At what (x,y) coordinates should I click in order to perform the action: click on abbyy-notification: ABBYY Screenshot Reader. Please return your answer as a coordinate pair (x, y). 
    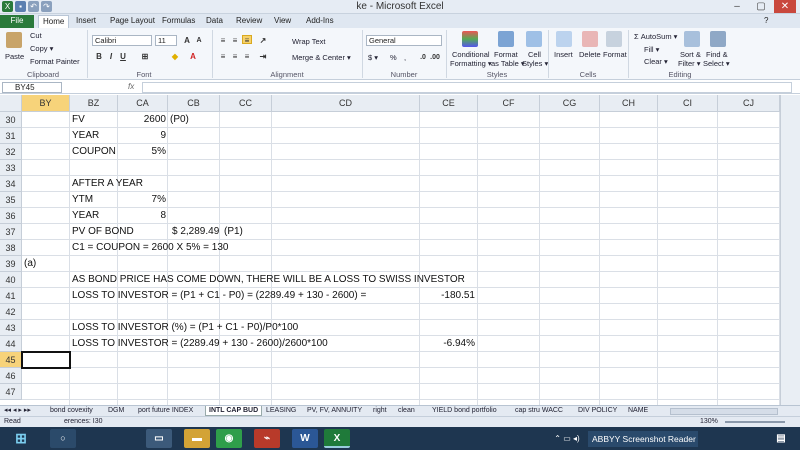
    Looking at the image, I should click on (643, 439).